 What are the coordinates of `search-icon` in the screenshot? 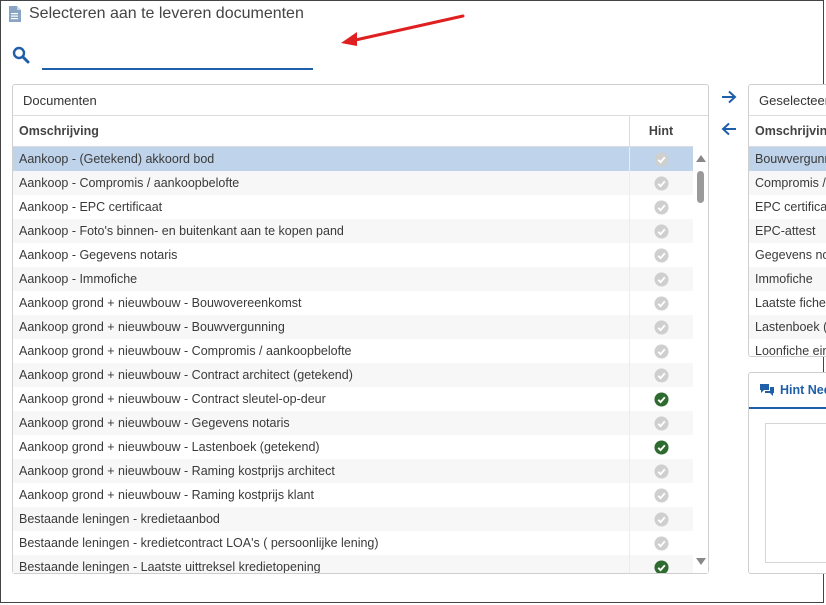 It's located at (21, 55).